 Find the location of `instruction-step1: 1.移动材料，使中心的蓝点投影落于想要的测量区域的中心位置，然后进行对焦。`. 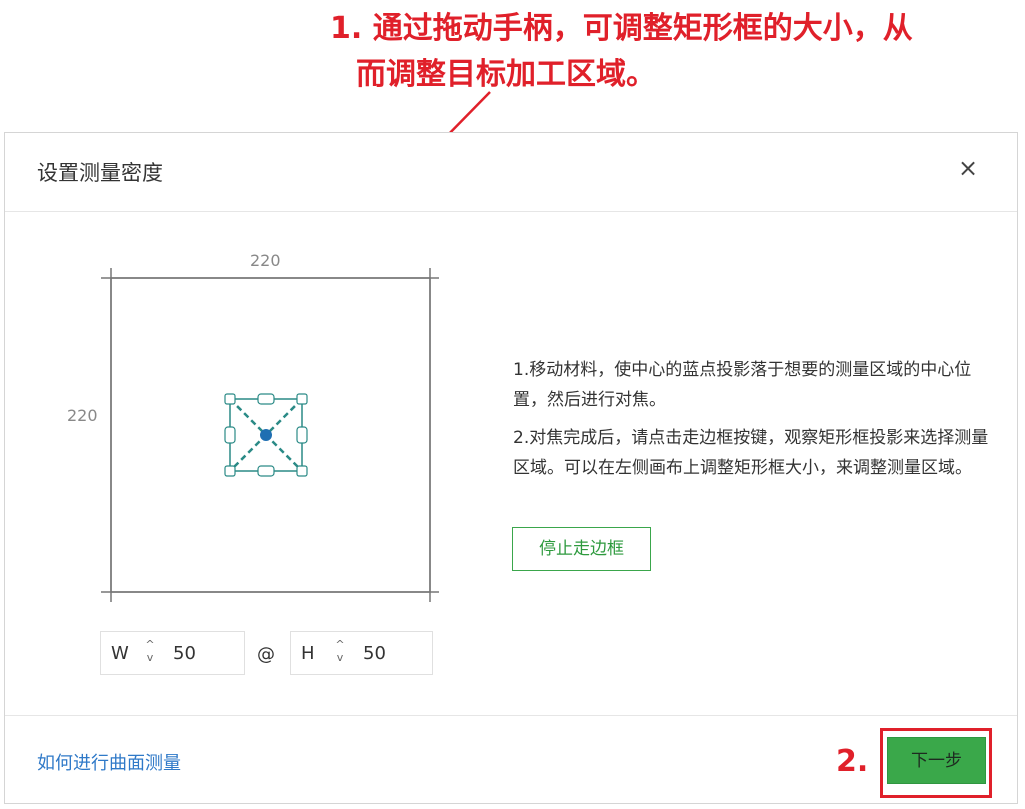

instruction-step1: 1.移动材料，使中心的蓝点投影落于想要的测量区域的中心位置，然后进行对焦。 is located at coordinates (742, 385).